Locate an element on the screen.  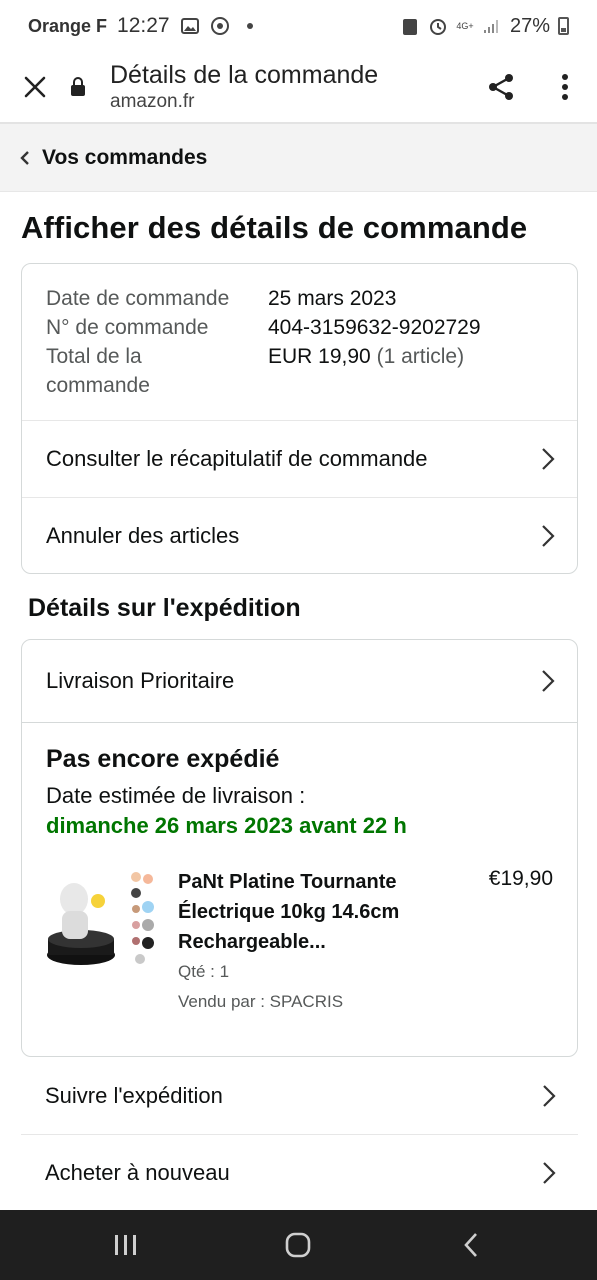
recycle-icon is located at coordinates (410, 26).